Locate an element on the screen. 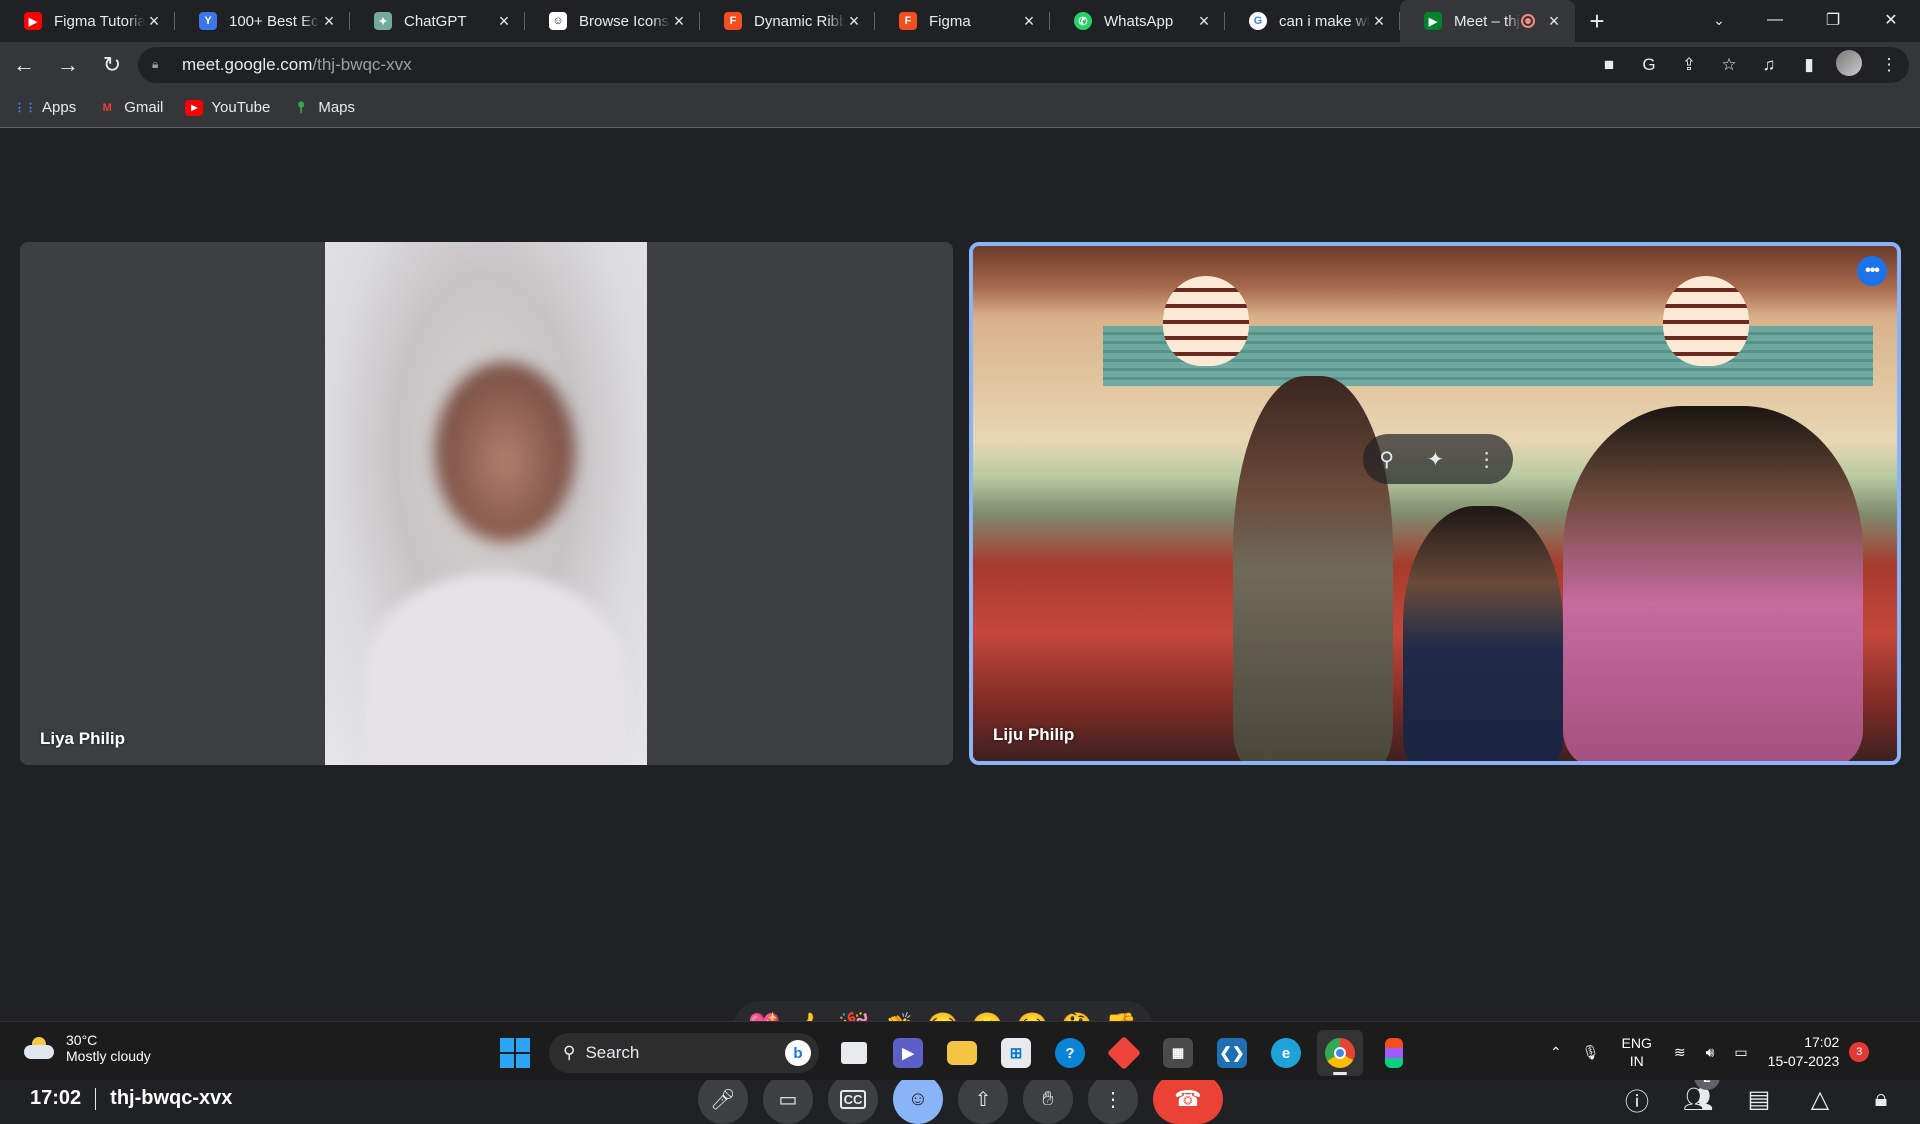 The width and height of the screenshot is (1920, 1124). chrome-menu-icon: ⋮ is located at coordinates (1889, 65).